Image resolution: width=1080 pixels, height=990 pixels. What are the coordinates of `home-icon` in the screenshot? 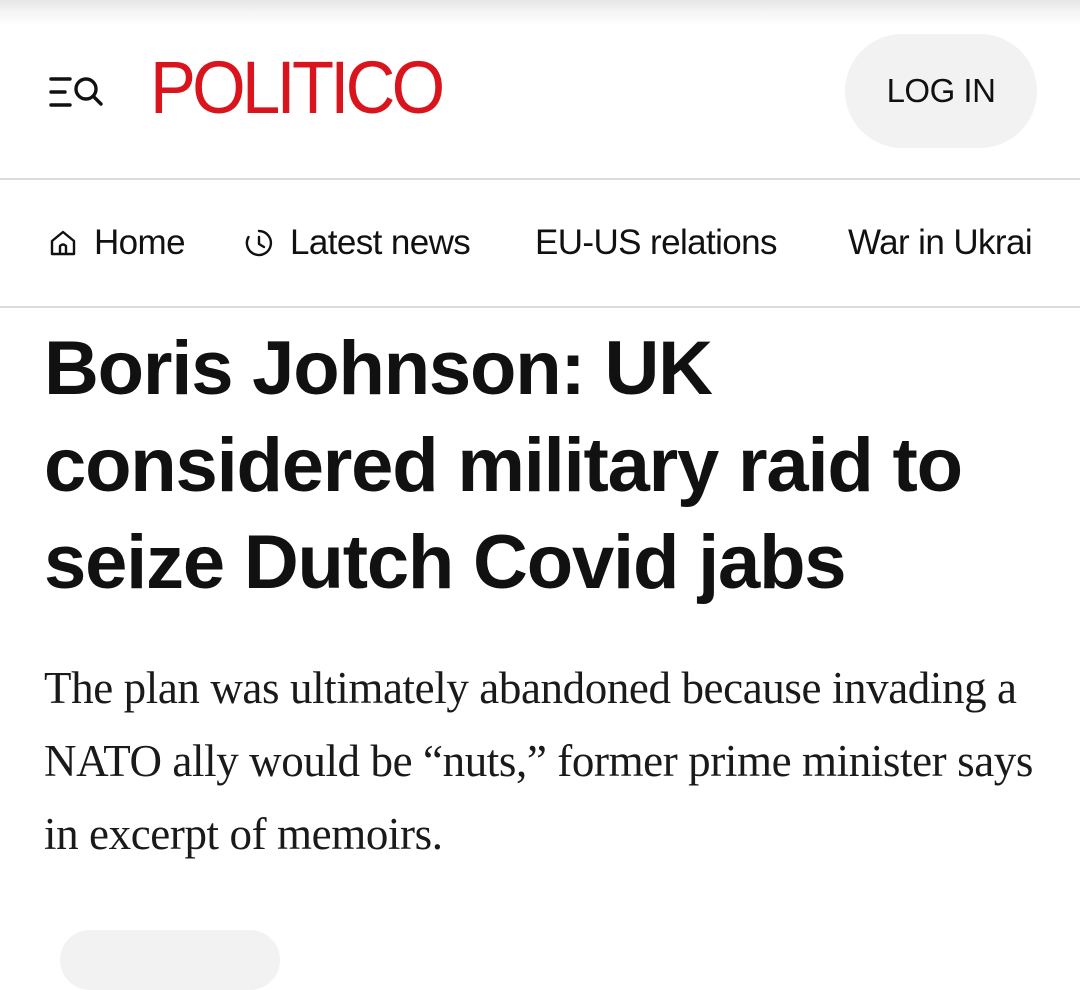 It's located at (63, 243).